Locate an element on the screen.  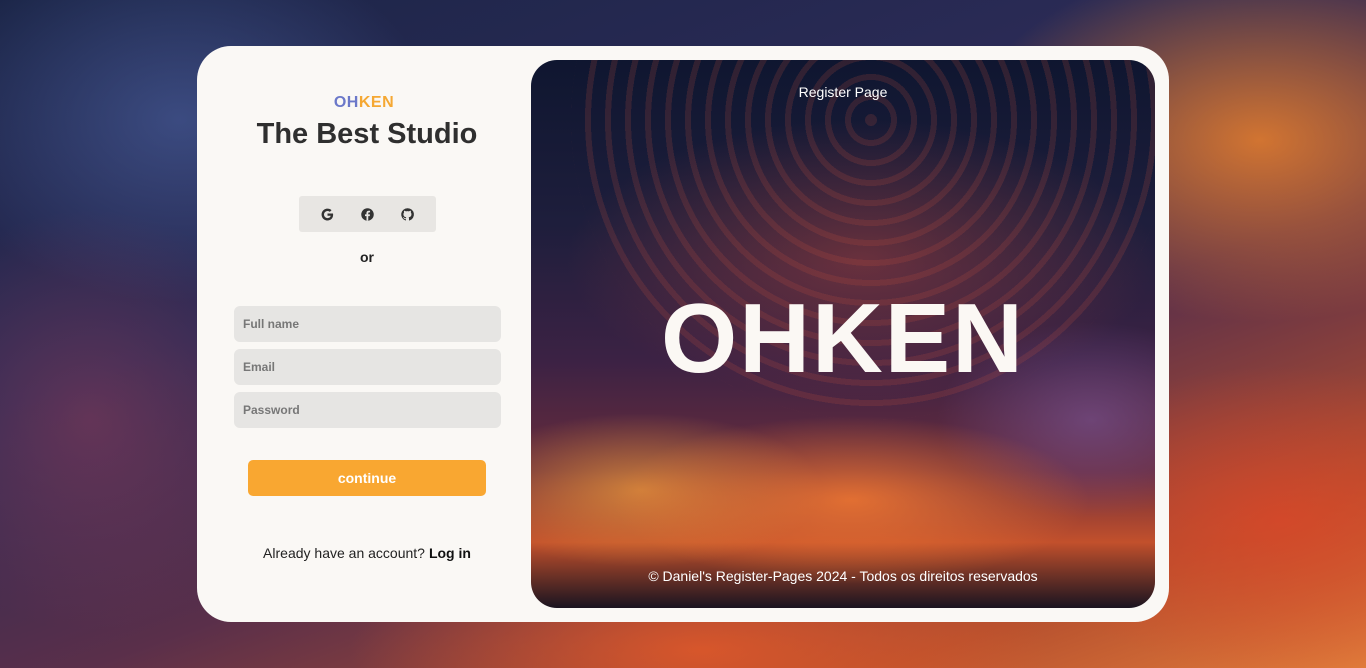
github-icon is located at coordinates (408, 214).